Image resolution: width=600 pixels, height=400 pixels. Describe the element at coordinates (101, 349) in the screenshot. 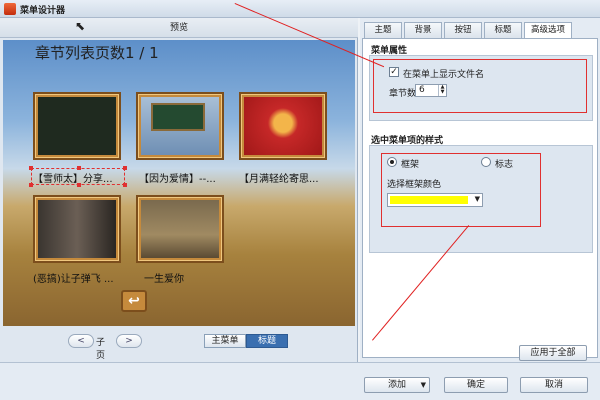

I see `subpage-label: 子页` at that location.